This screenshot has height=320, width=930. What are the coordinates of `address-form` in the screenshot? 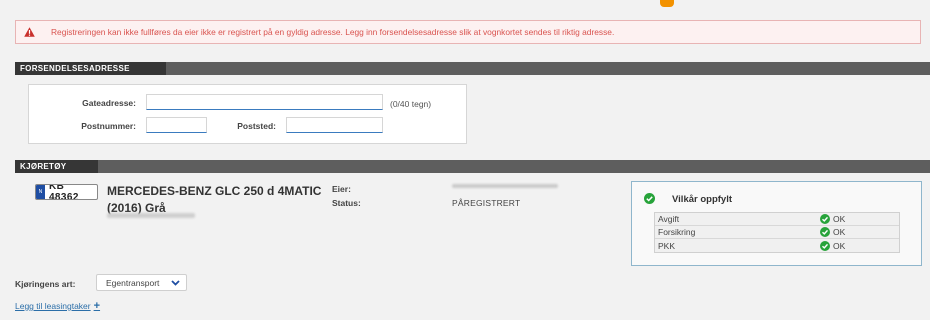 It's located at (247, 114).